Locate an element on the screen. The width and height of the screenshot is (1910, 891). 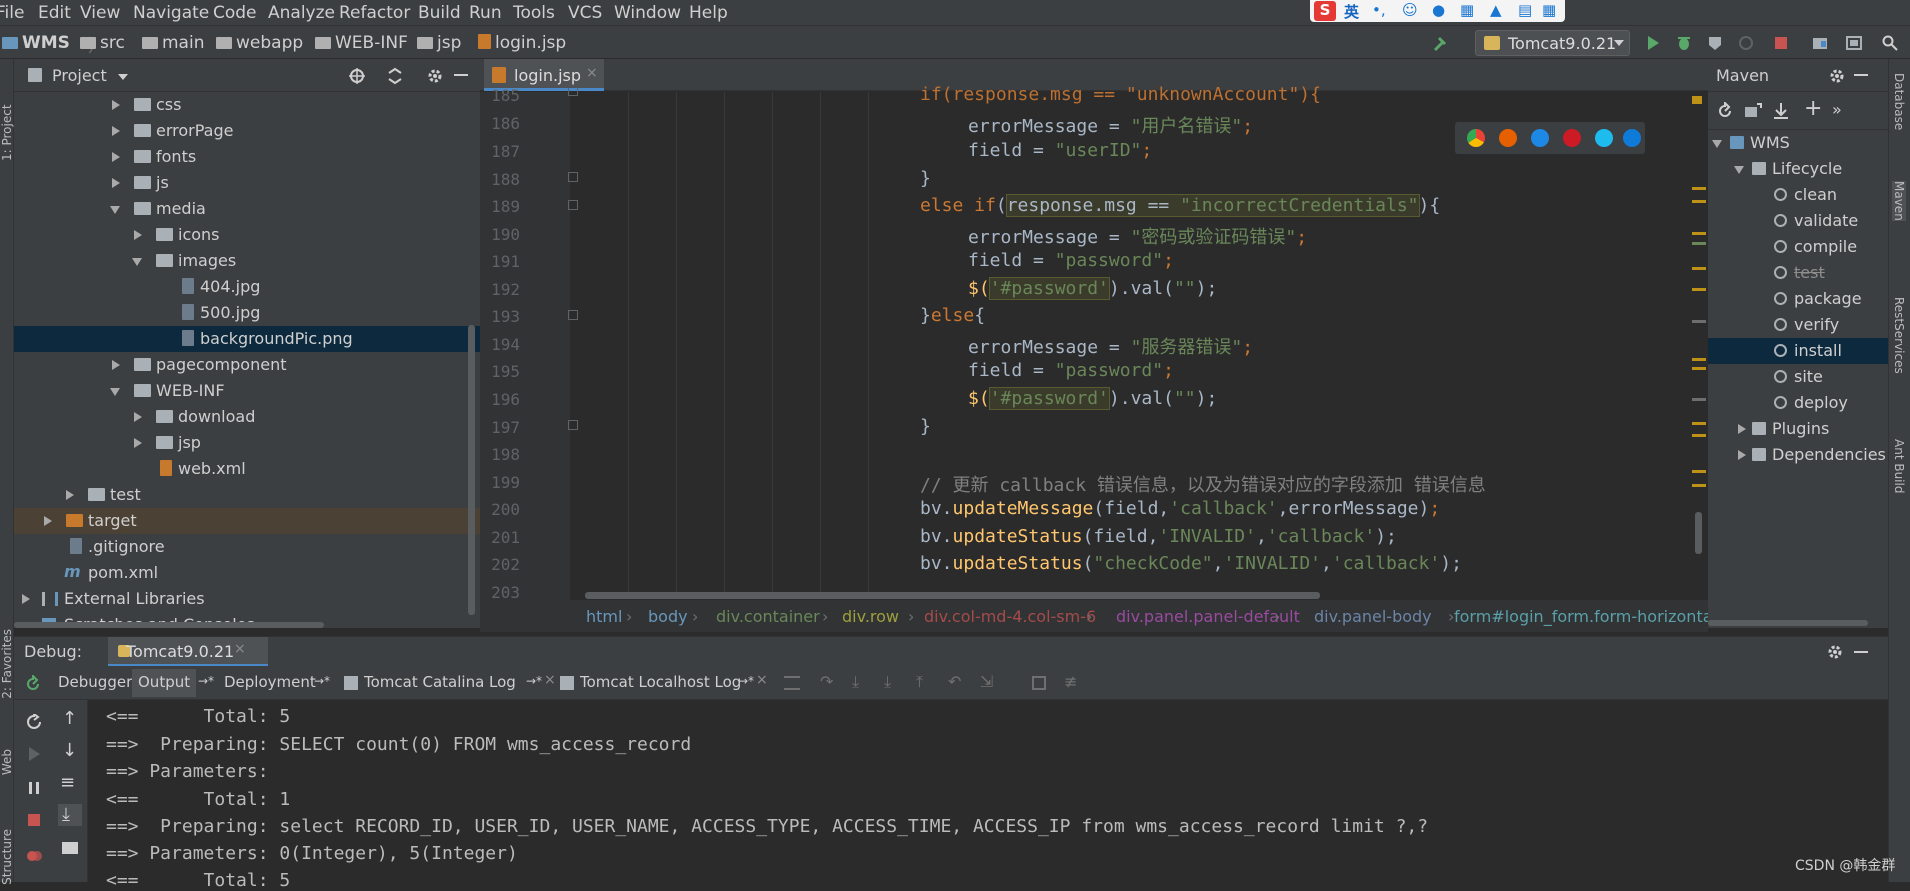
maven-goal-package: package is located at coordinates (1798, 299).